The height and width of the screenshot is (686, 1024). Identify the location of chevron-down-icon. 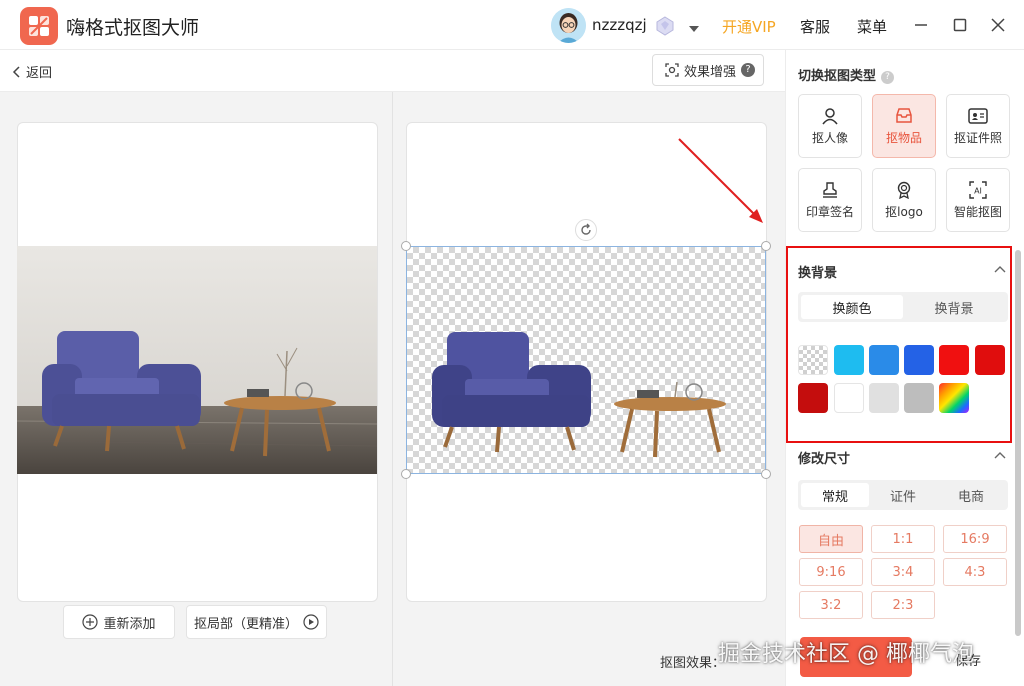
(694, 28).